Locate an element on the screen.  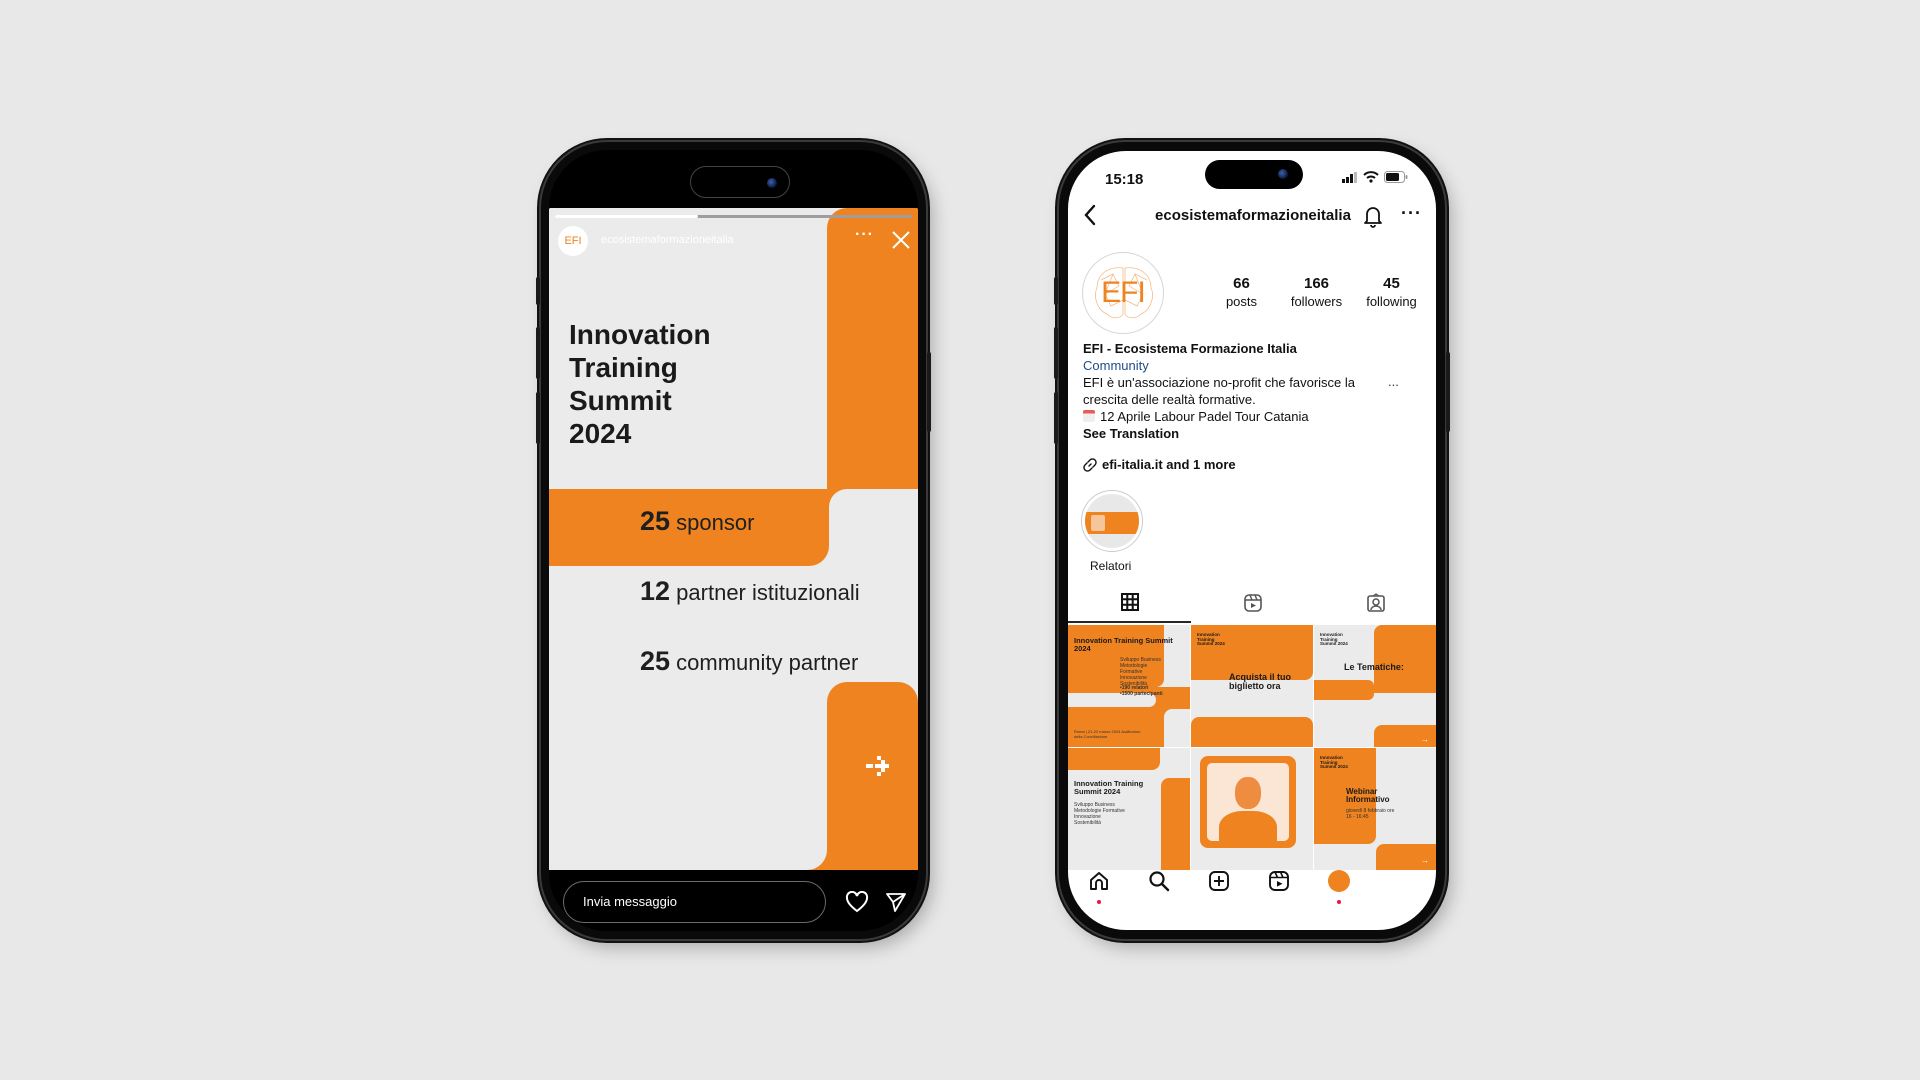
post-header: Innovation Training Summit 2024 is located at coordinates (1334, 639).